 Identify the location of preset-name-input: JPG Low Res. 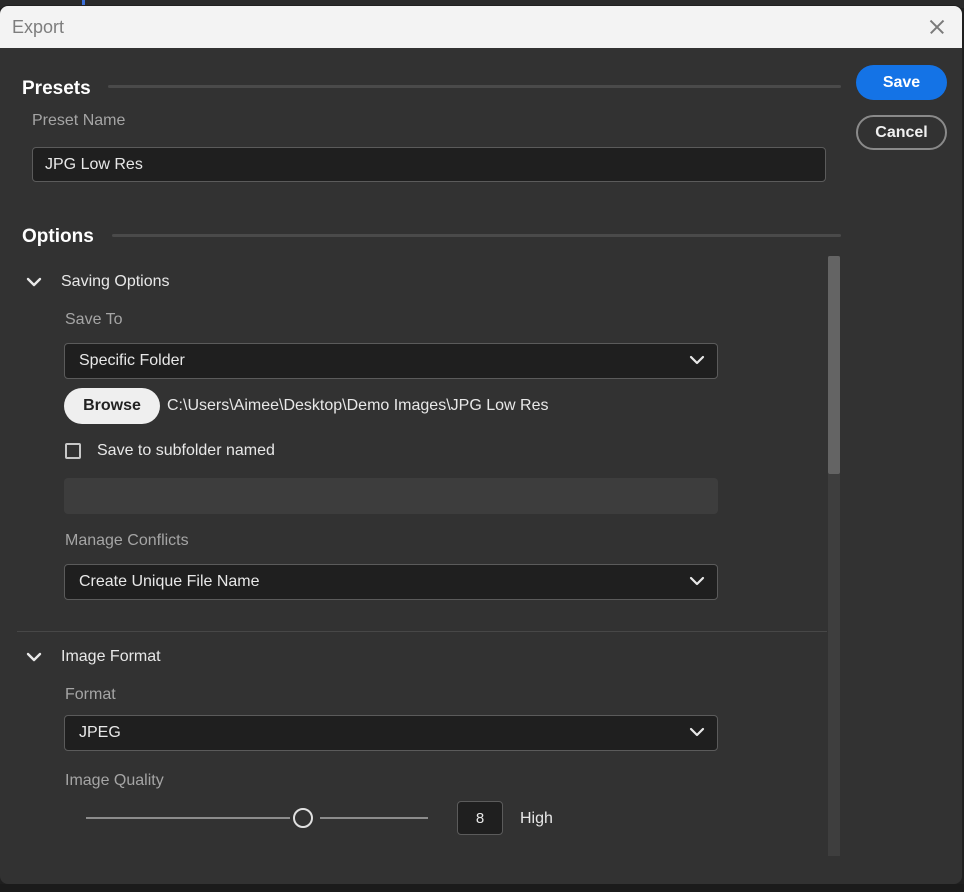
(429, 164).